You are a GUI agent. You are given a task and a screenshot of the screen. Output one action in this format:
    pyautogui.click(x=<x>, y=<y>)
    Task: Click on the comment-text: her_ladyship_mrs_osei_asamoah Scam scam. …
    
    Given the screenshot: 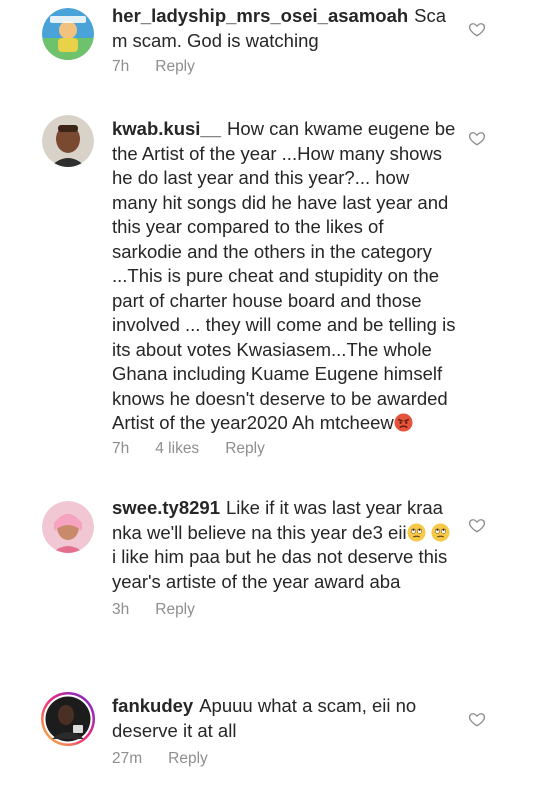 What is the action you would take?
    pyautogui.click(x=284, y=28)
    